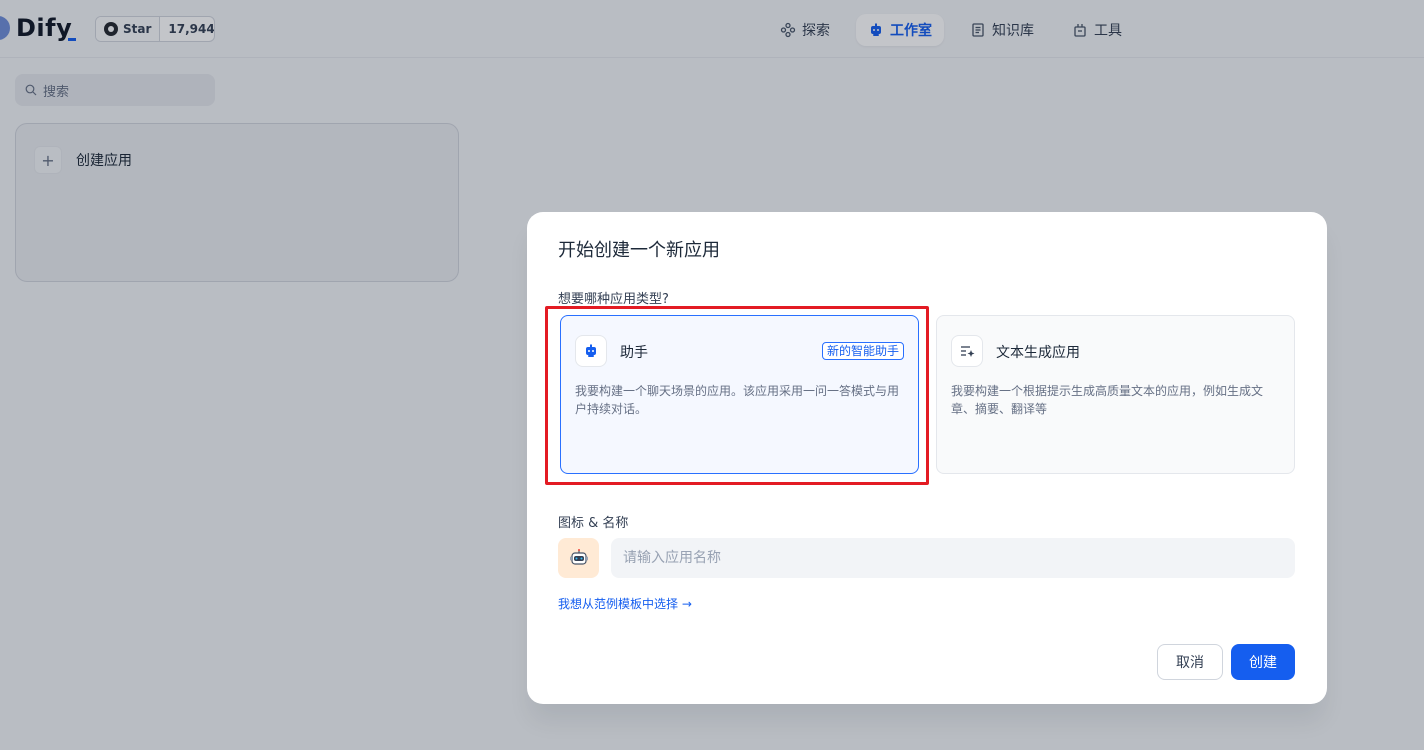 This screenshot has width=1424, height=750. Describe the element at coordinates (625, 603) in the screenshot. I see `template-link: 我想从范例模板中选择 →` at that location.